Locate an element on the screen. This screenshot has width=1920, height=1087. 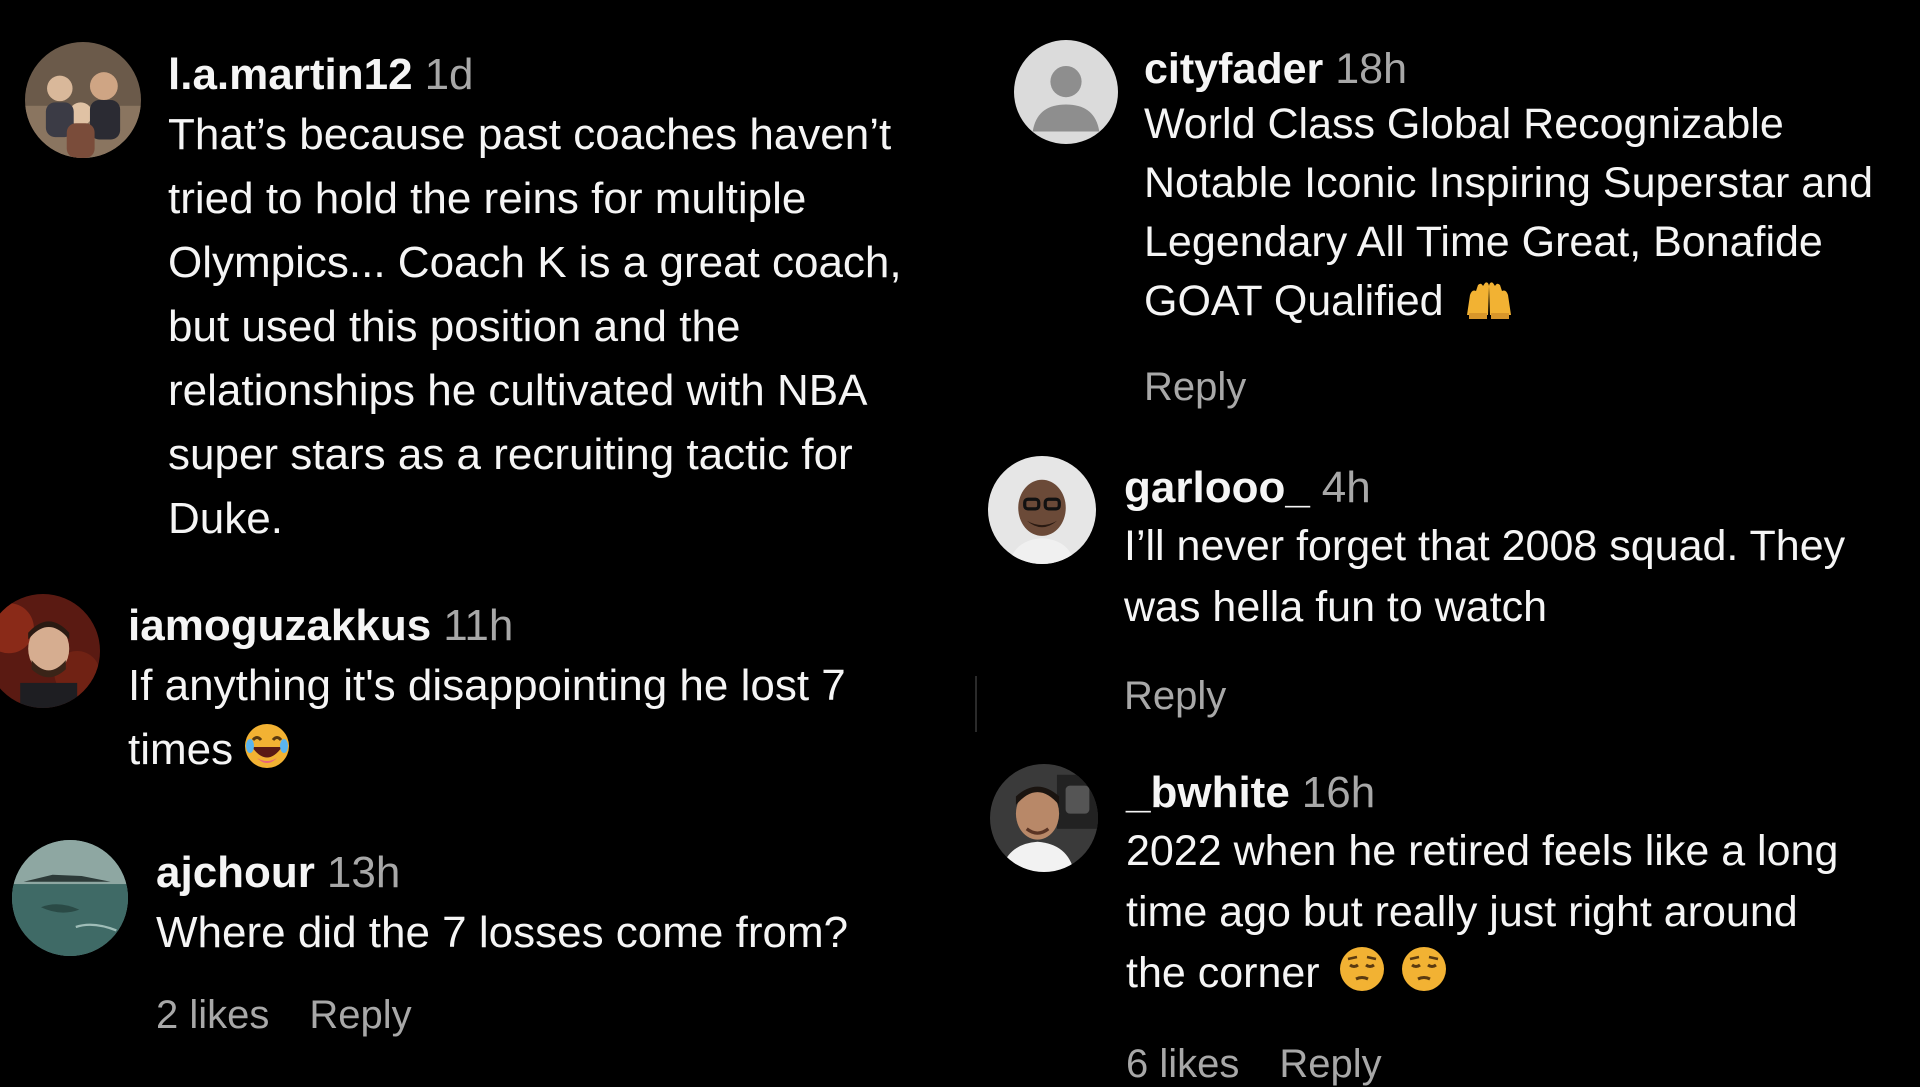
comment-text-line: the corner is located at coordinates (1523, 976).